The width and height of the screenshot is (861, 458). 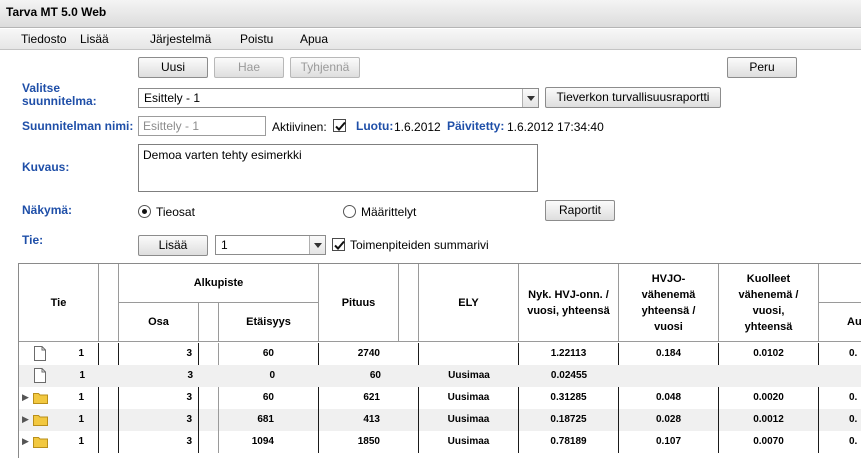 I want to click on description-field: Demoa varten tehty esimerkki, so click(x=338, y=168).